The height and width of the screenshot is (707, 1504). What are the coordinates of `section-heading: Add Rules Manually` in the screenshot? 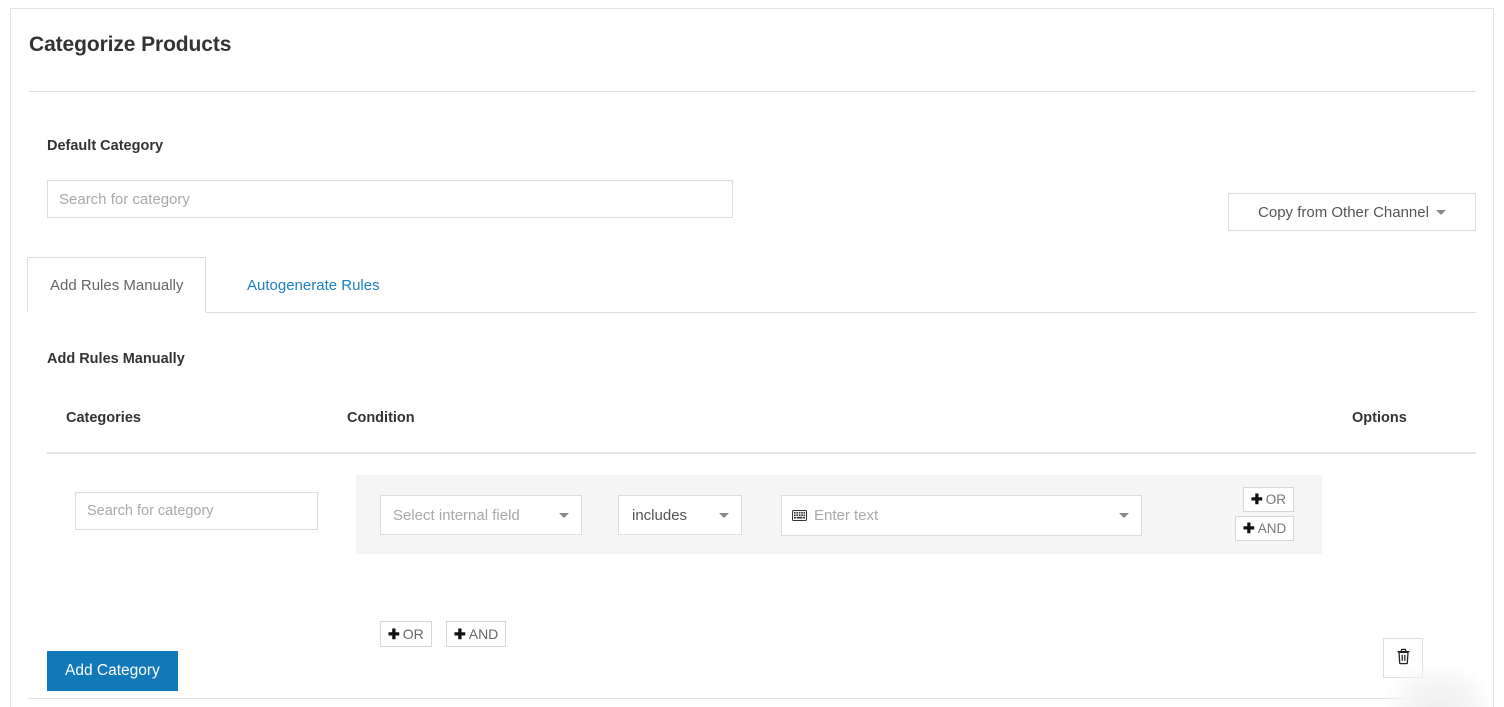 It's located at (116, 359).